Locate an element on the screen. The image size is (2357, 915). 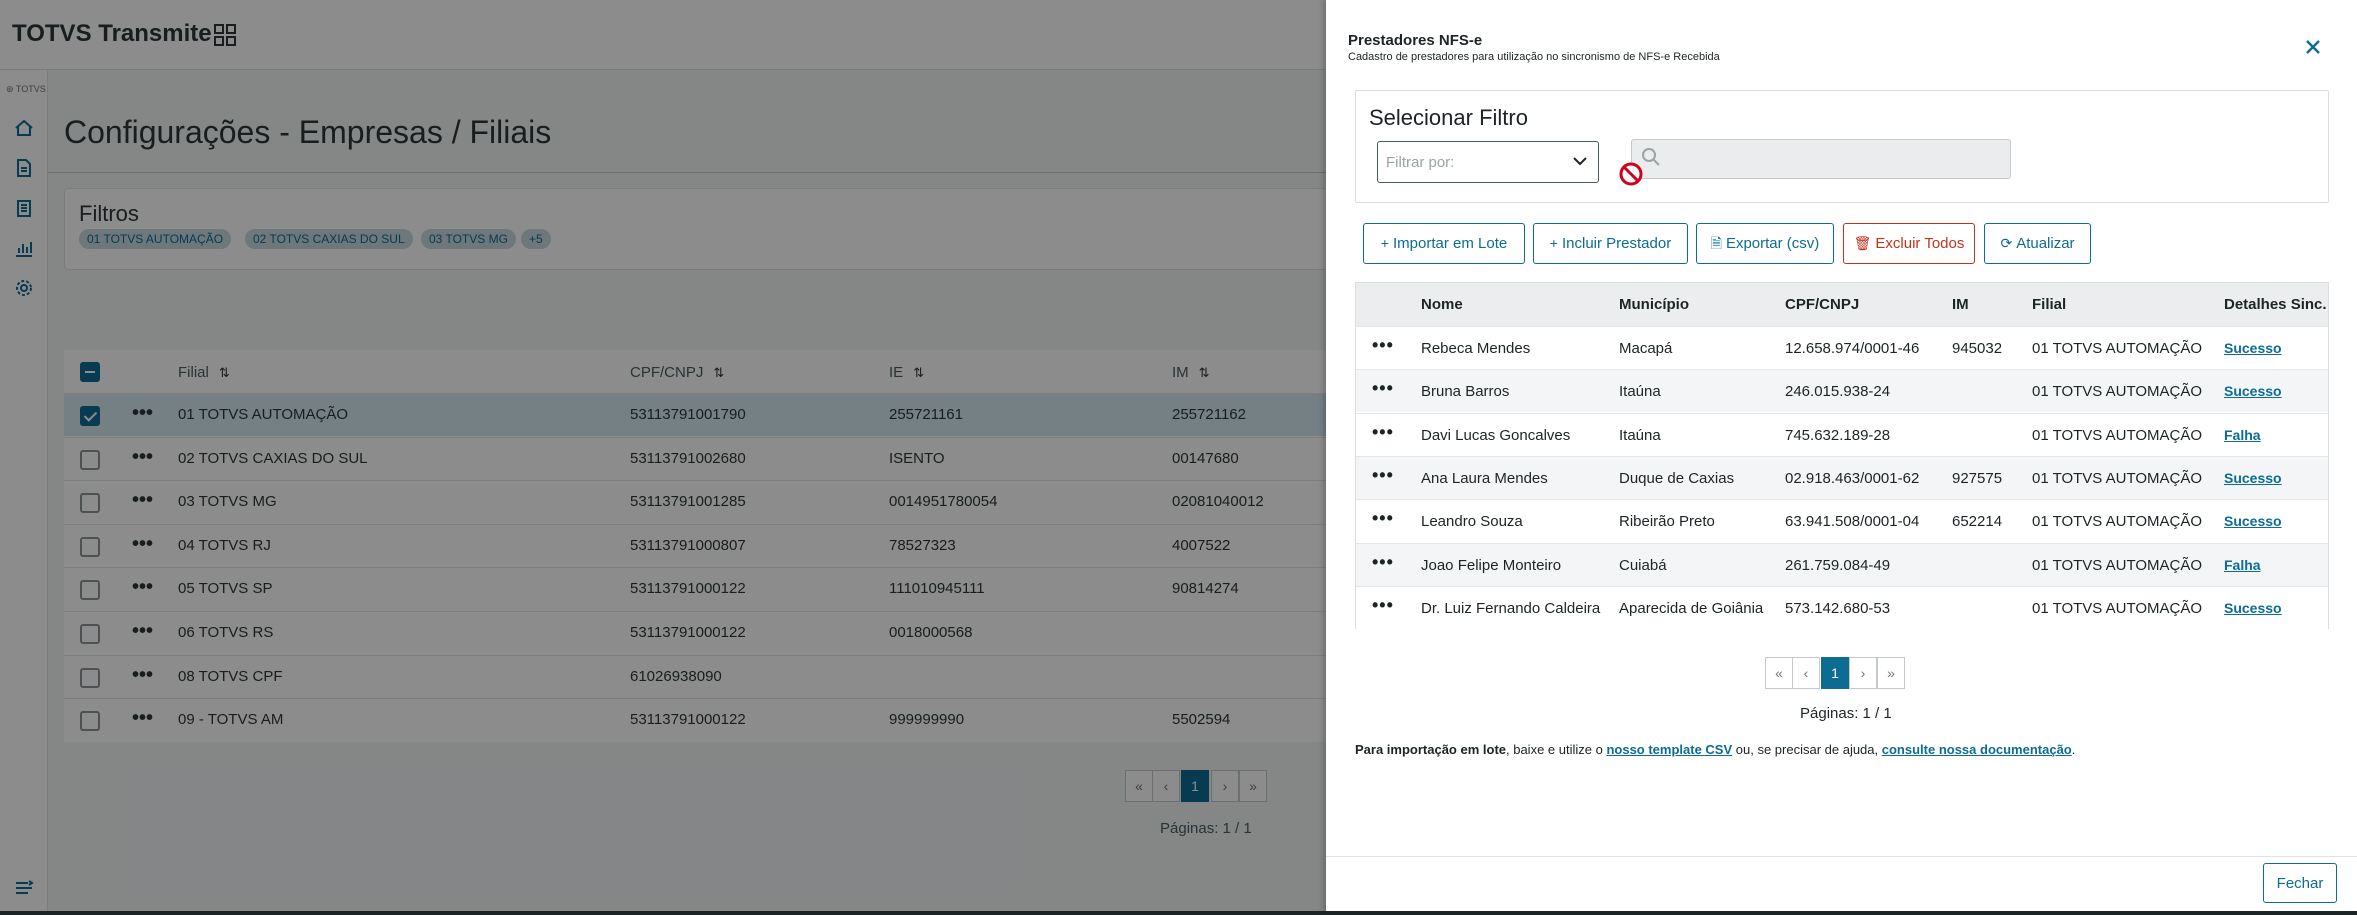
footer-divider is located at coordinates (1841, 856).